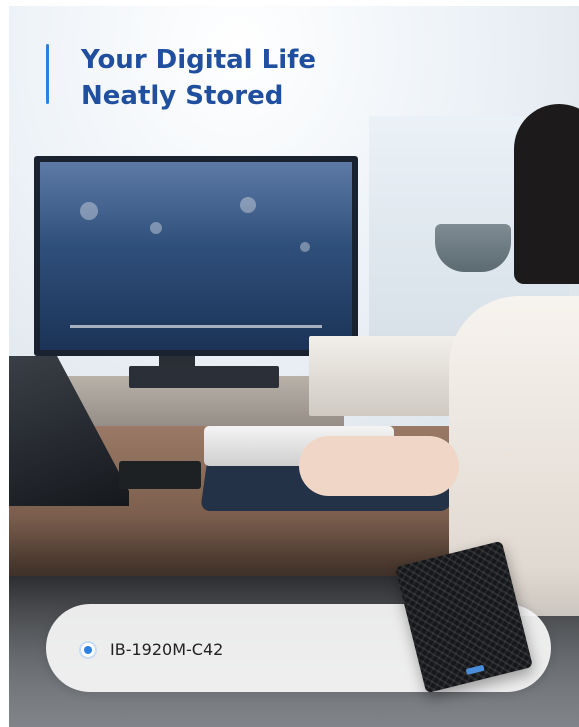 The image size is (579, 727). Describe the element at coordinates (166, 650) in the screenshot. I see `model-label: IB-1920M-C42` at that location.